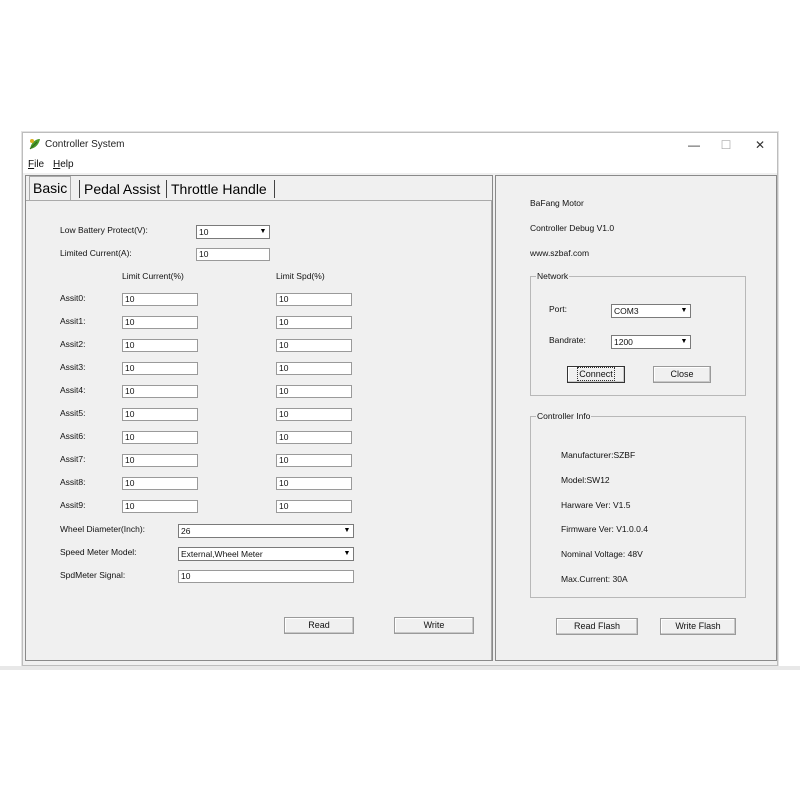  I want to click on close-window-button: ✕, so click(760, 145).